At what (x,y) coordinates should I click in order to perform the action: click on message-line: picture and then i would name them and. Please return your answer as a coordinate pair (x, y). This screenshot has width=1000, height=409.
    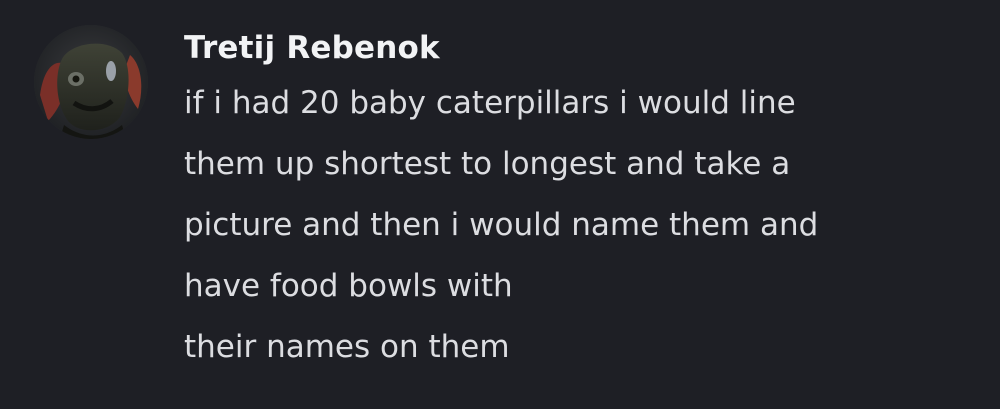
    Looking at the image, I should click on (501, 225).